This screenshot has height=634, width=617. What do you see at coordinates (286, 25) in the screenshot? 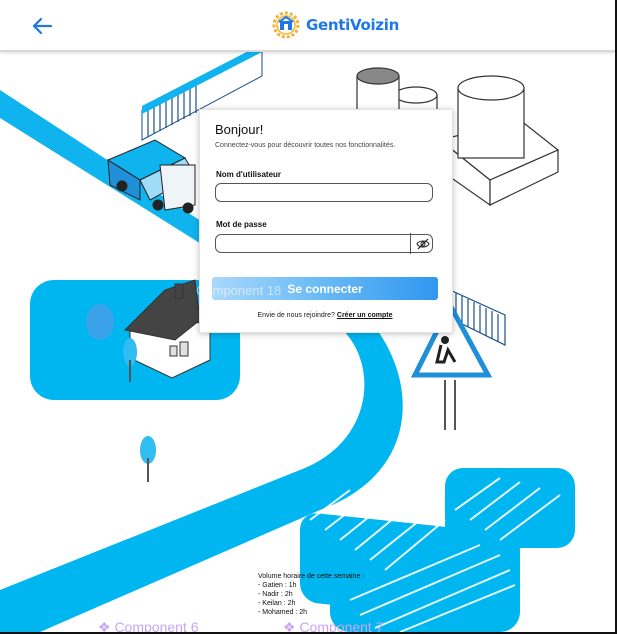
I see `gear-logo-icon` at bounding box center [286, 25].